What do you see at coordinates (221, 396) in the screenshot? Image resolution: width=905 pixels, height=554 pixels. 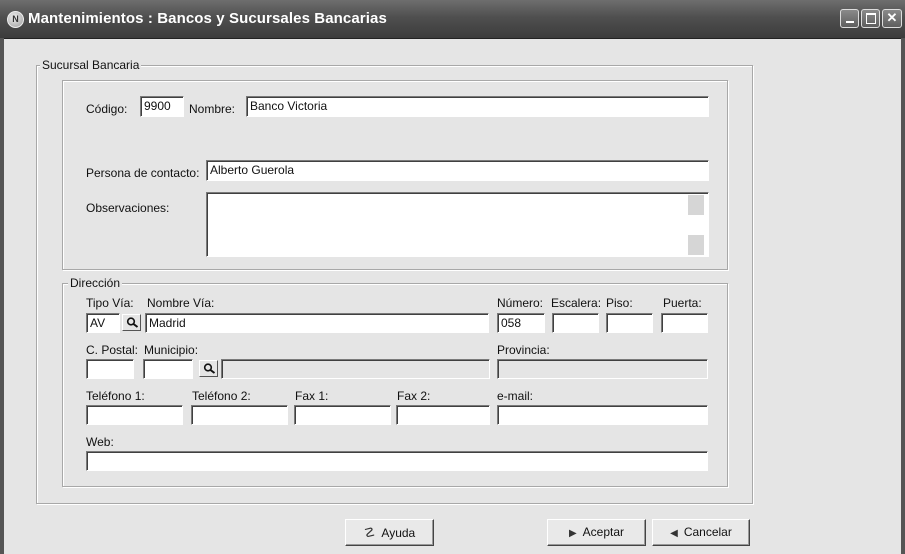 I see `telefono2-label: Teléfono 2:` at bounding box center [221, 396].